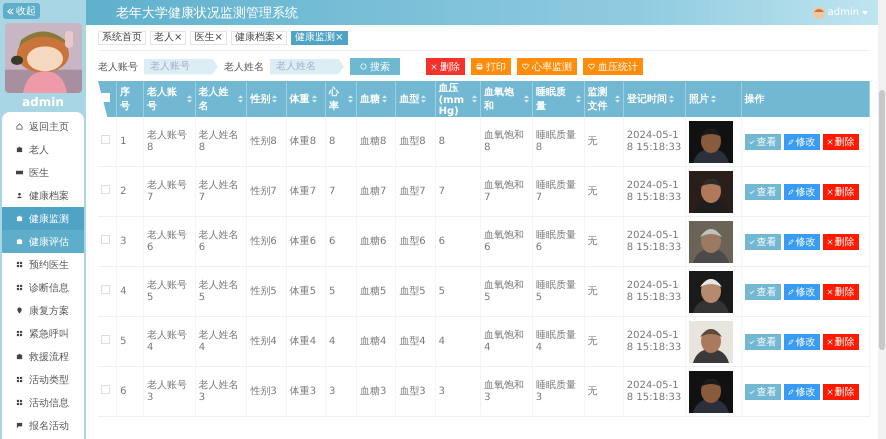  Describe the element at coordinates (303, 191) in the screenshot. I see `table-cell: 体重7` at that location.